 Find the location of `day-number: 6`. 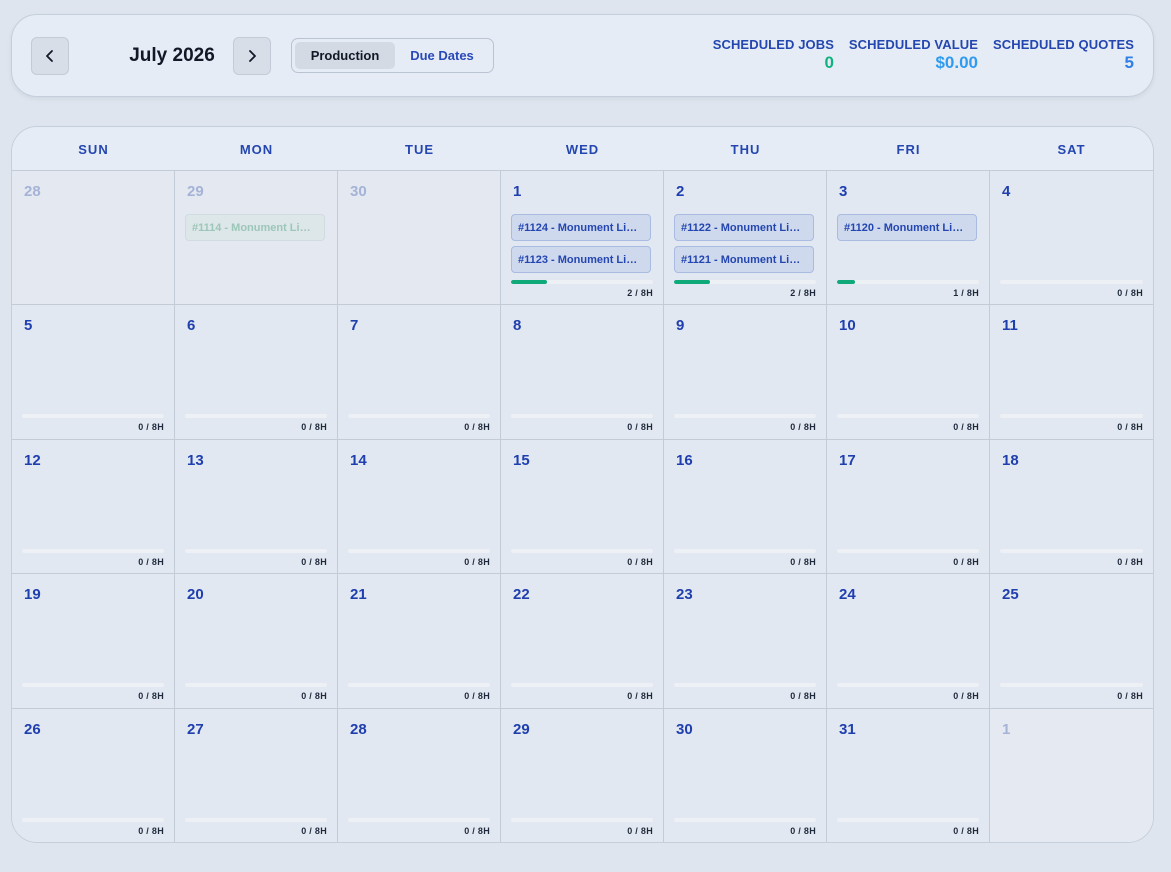

day-number: 6 is located at coordinates (191, 326).